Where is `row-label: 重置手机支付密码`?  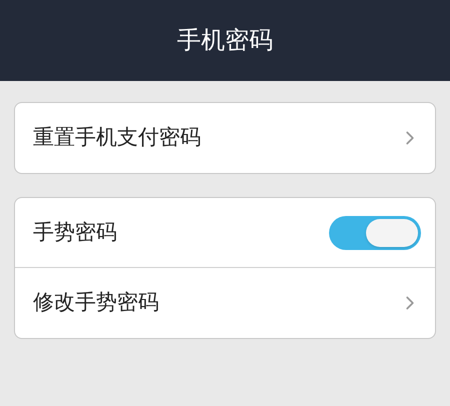
row-label: 重置手机支付密码 is located at coordinates (117, 138).